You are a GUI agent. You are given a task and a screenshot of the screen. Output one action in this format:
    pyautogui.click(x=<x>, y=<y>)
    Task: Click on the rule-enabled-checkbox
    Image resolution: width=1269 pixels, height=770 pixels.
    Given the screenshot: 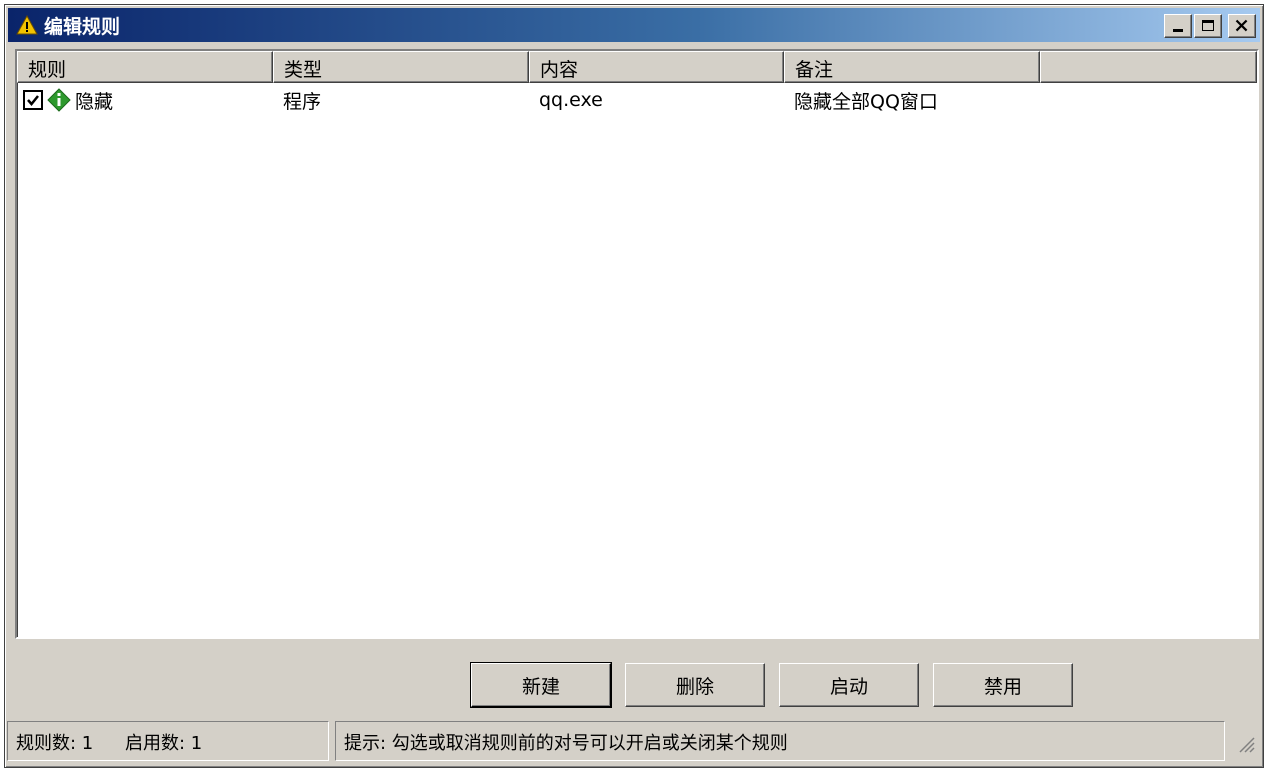 What is the action you would take?
    pyautogui.click(x=33, y=100)
    